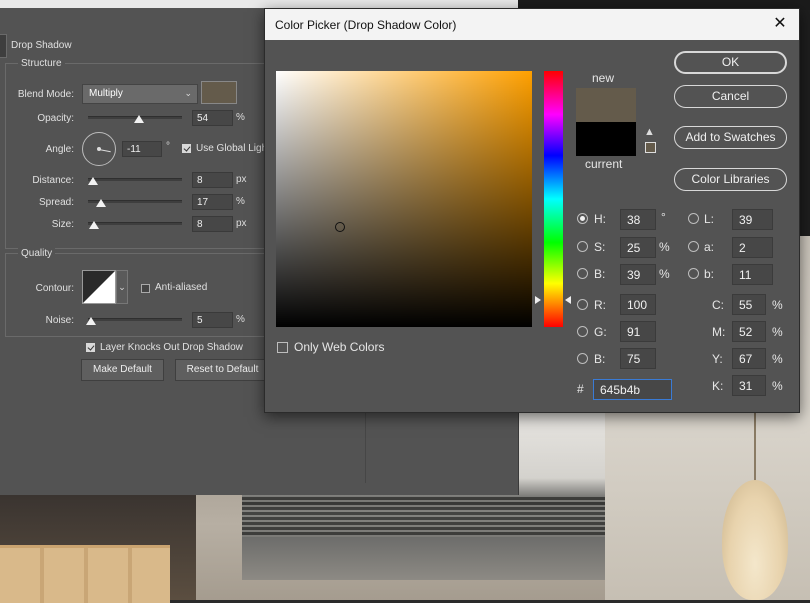  Describe the element at coordinates (638, 358) in the screenshot. I see `blue-input: 75` at that location.